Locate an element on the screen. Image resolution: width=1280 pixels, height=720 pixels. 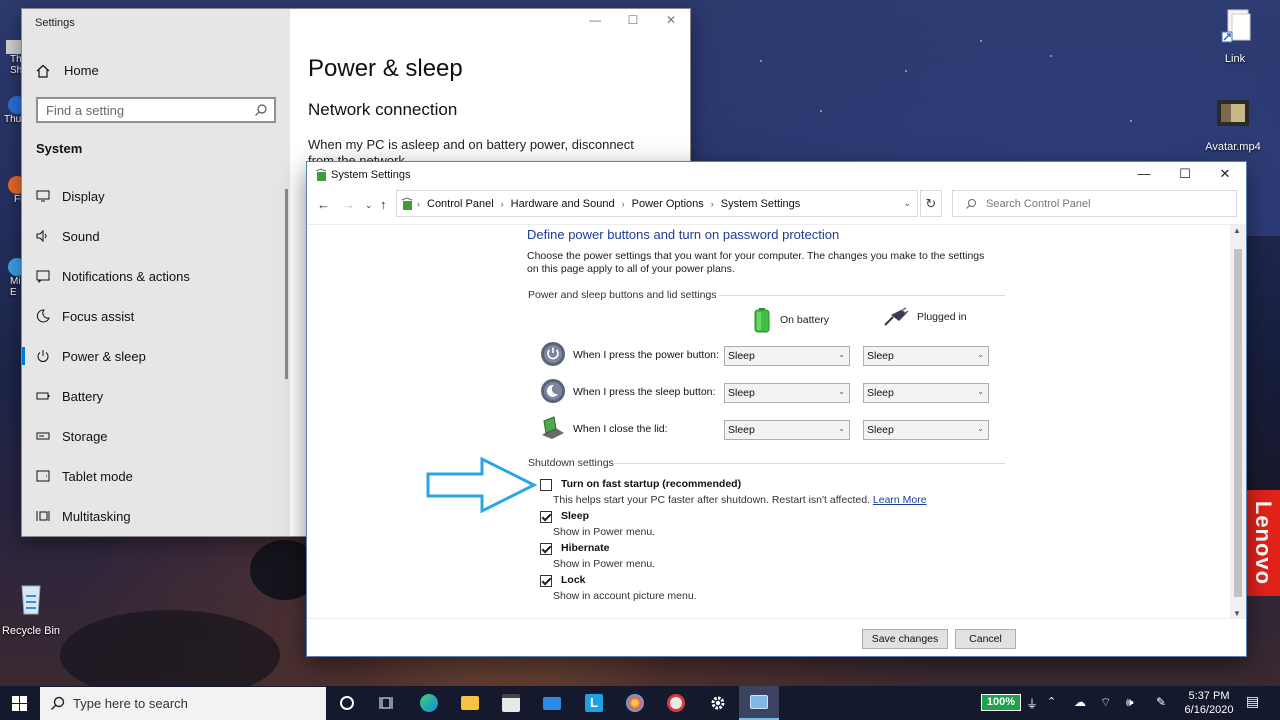
taskbar-app-store is located at coordinates (511, 703).